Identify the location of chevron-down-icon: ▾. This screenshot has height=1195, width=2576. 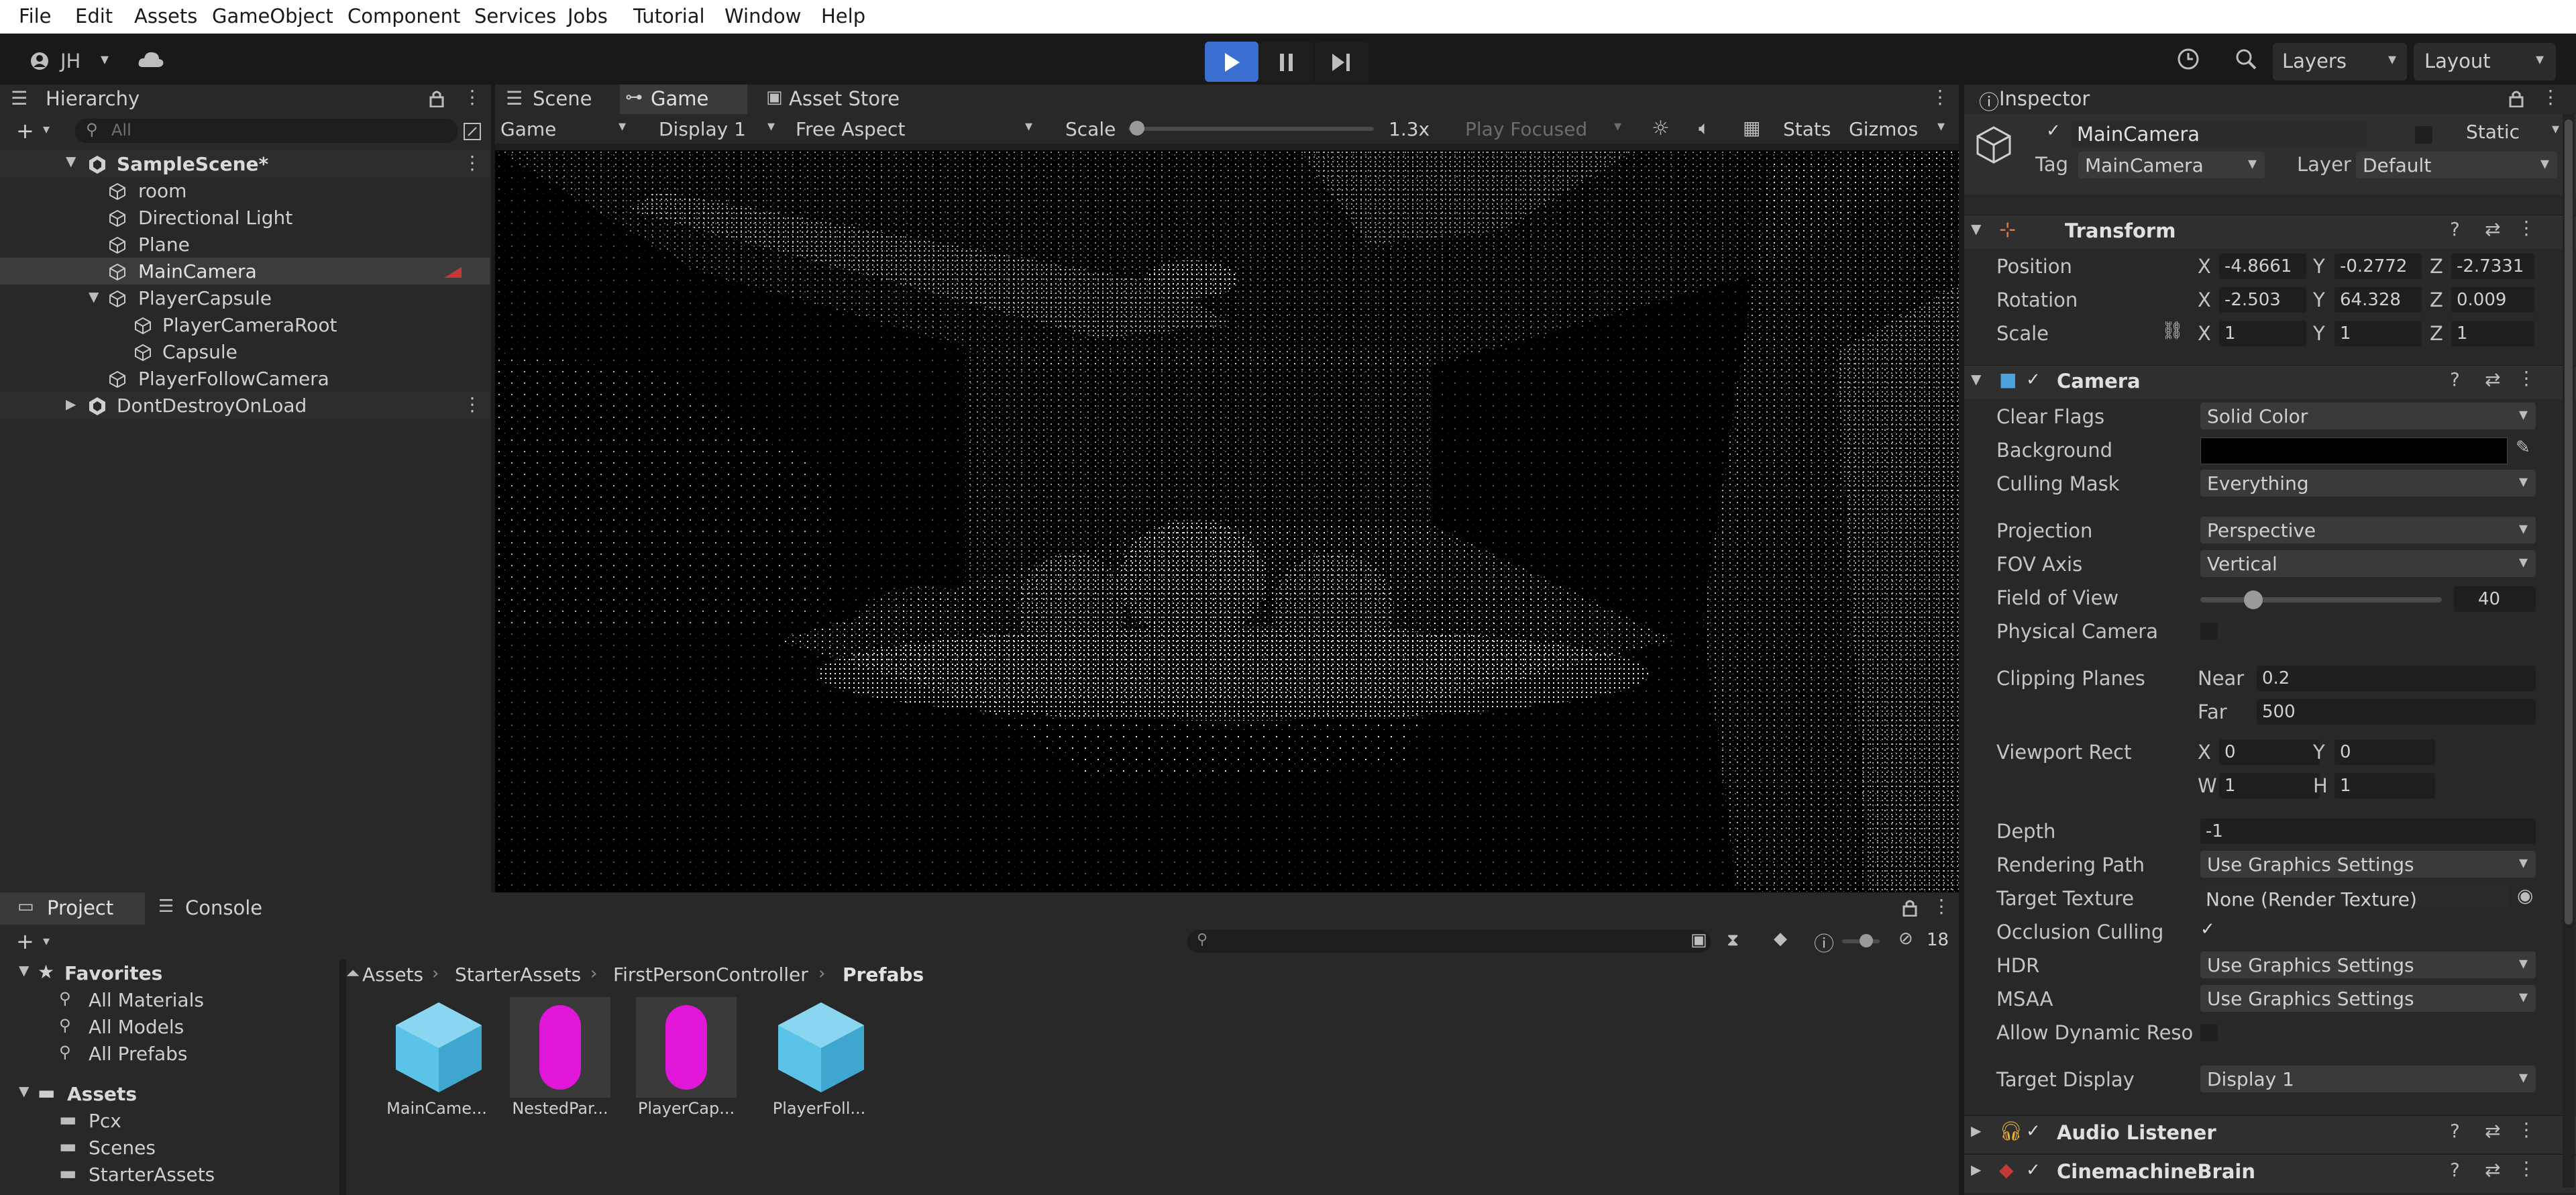
(1941, 126).